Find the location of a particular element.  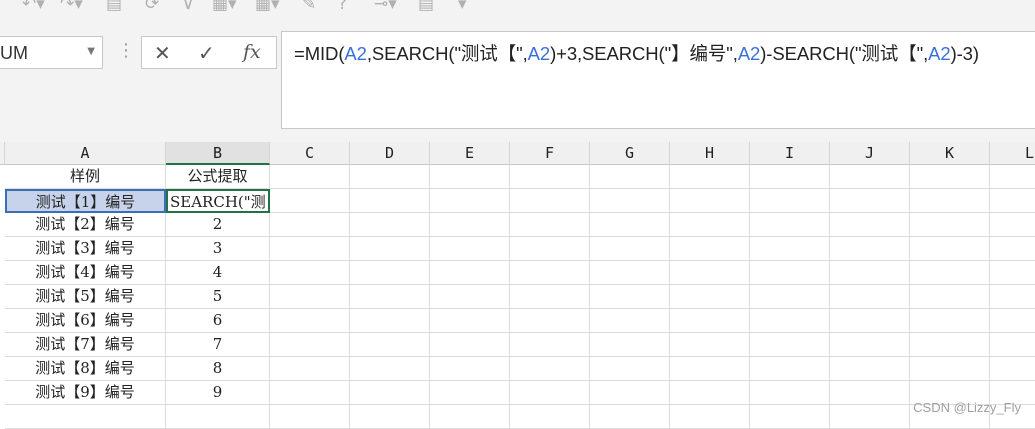

cell-j2 is located at coordinates (870, 201).